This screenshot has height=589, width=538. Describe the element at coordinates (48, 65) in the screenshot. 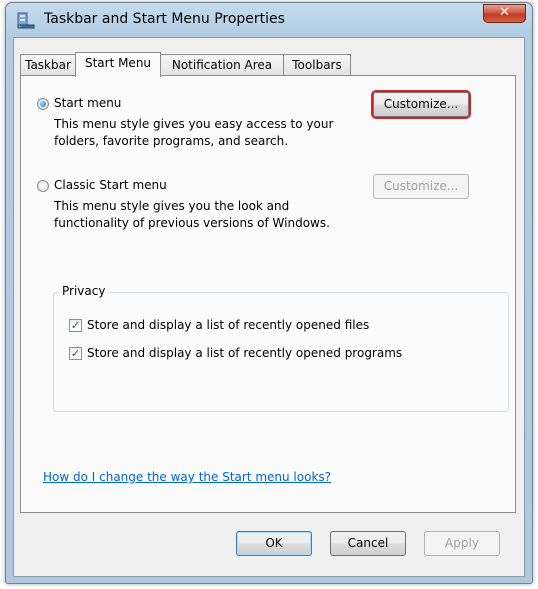

I see `tab-taskbar: Taskbar` at that location.